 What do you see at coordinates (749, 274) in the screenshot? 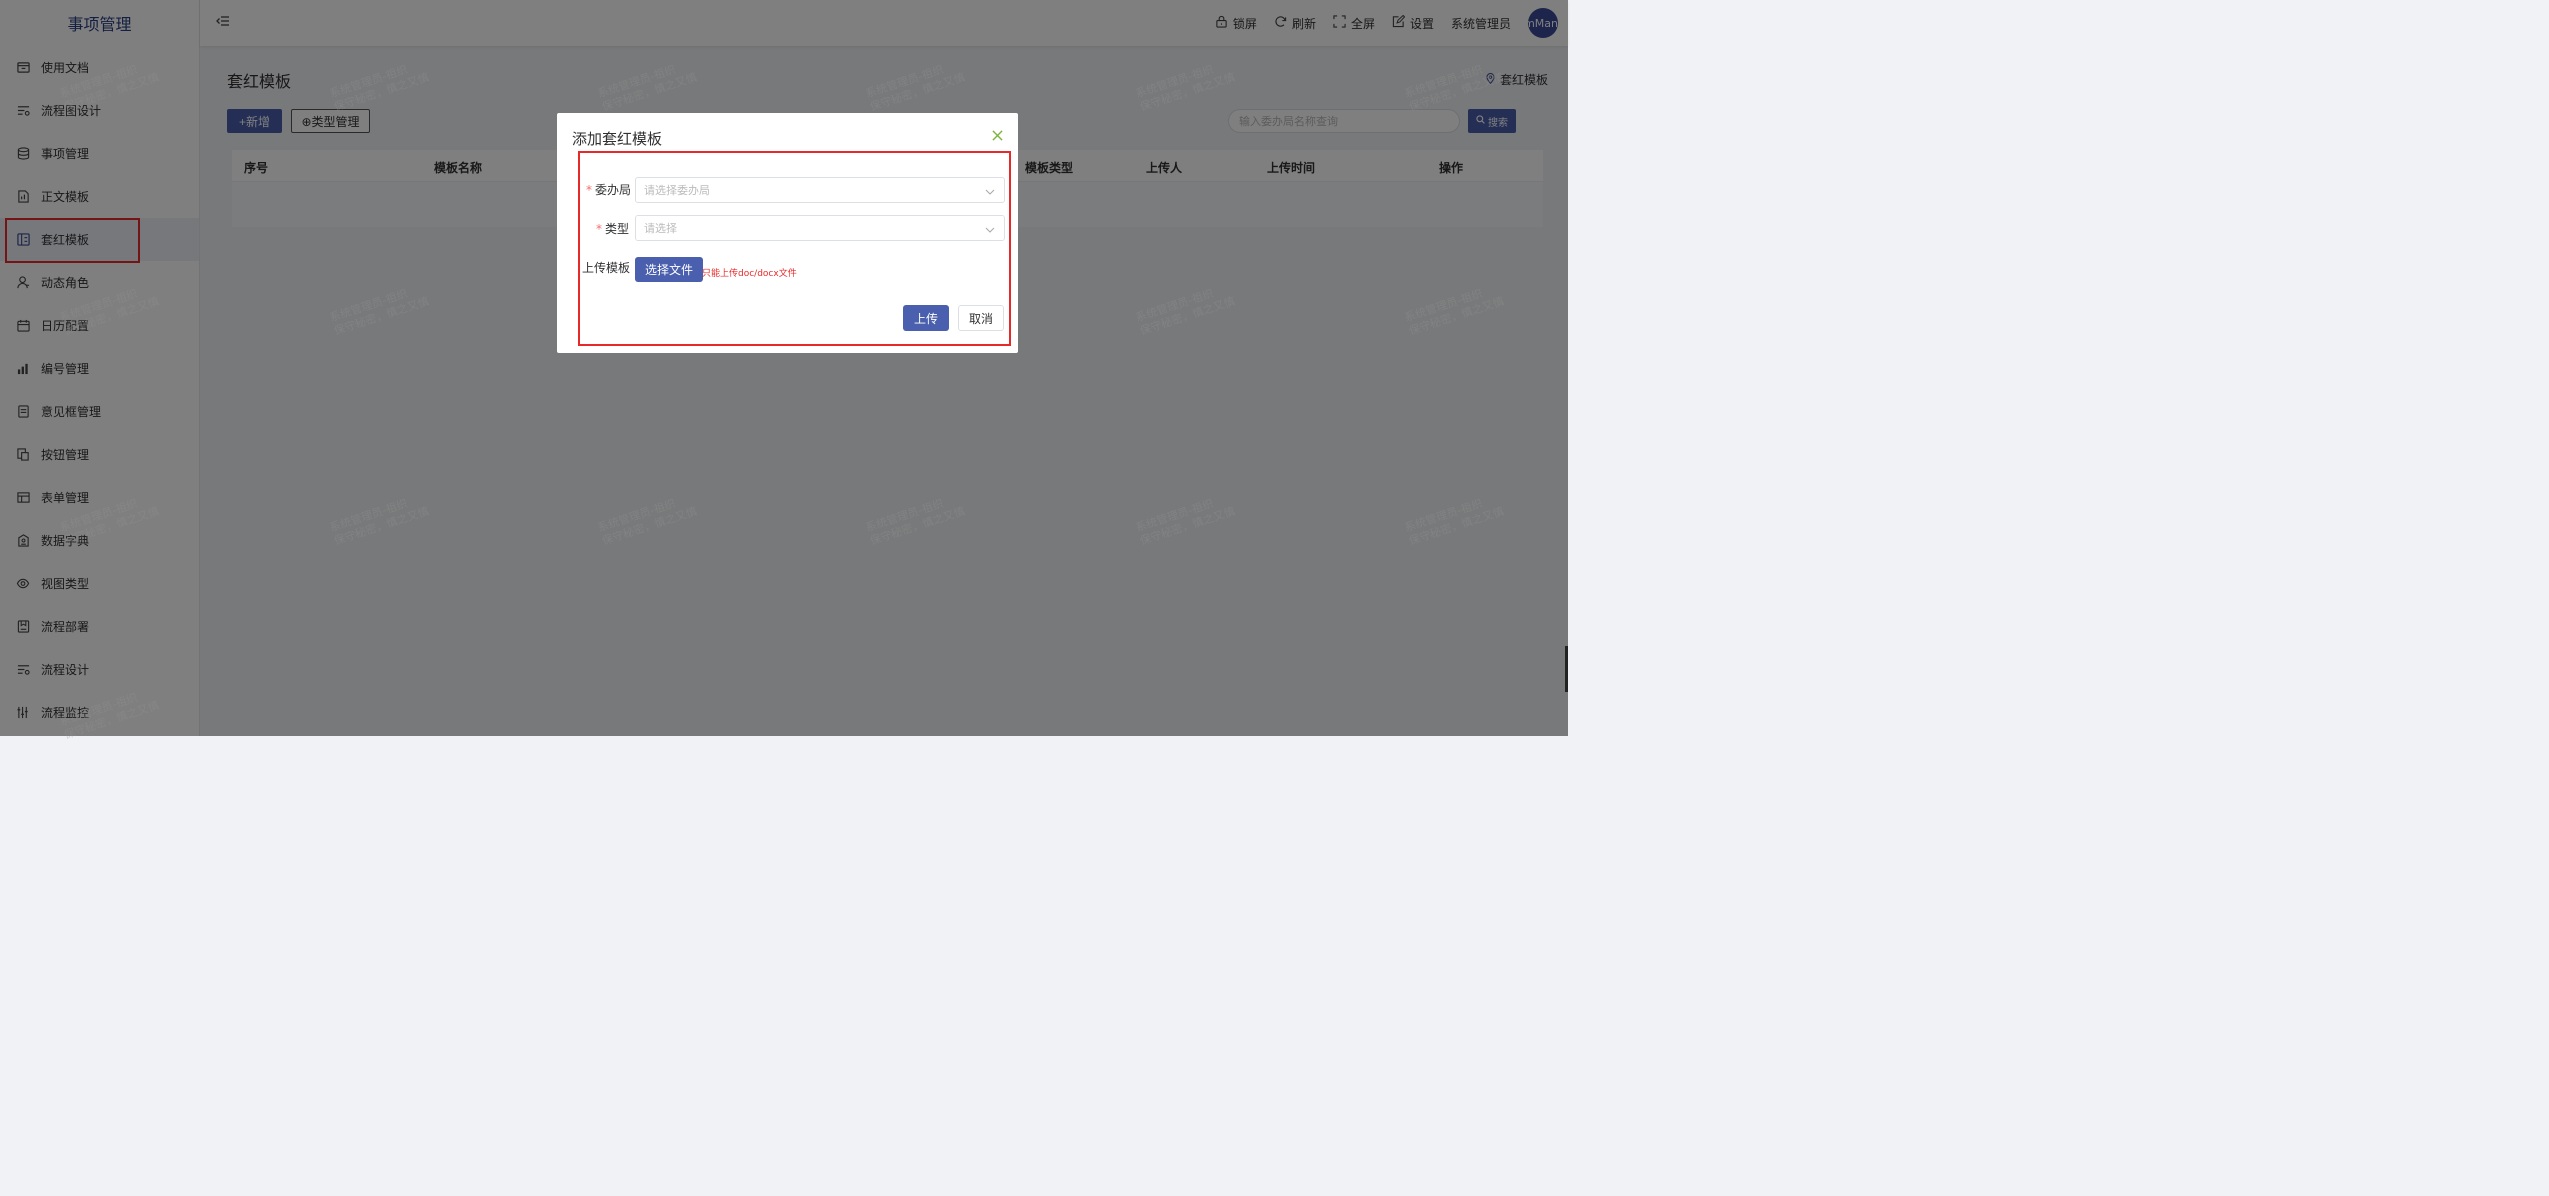
I see `file-type-hint: 只能上传doc/docx文件` at bounding box center [749, 274].